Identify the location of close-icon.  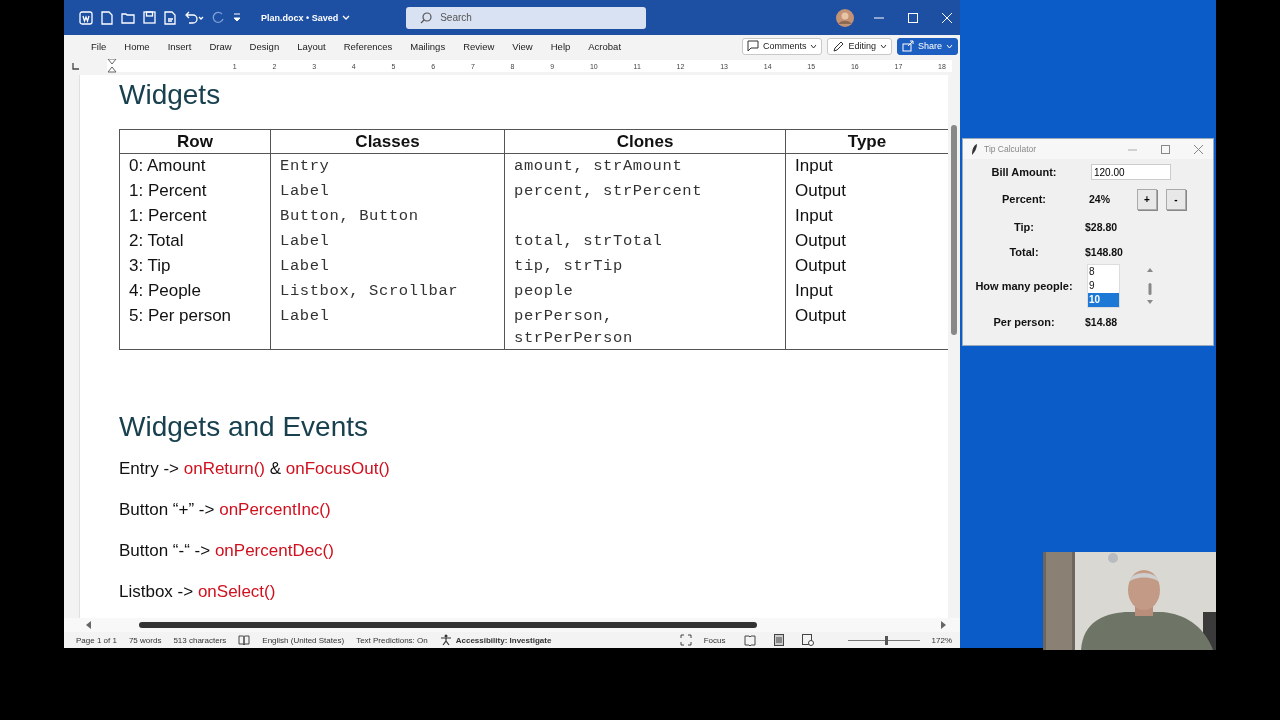
(1198, 149).